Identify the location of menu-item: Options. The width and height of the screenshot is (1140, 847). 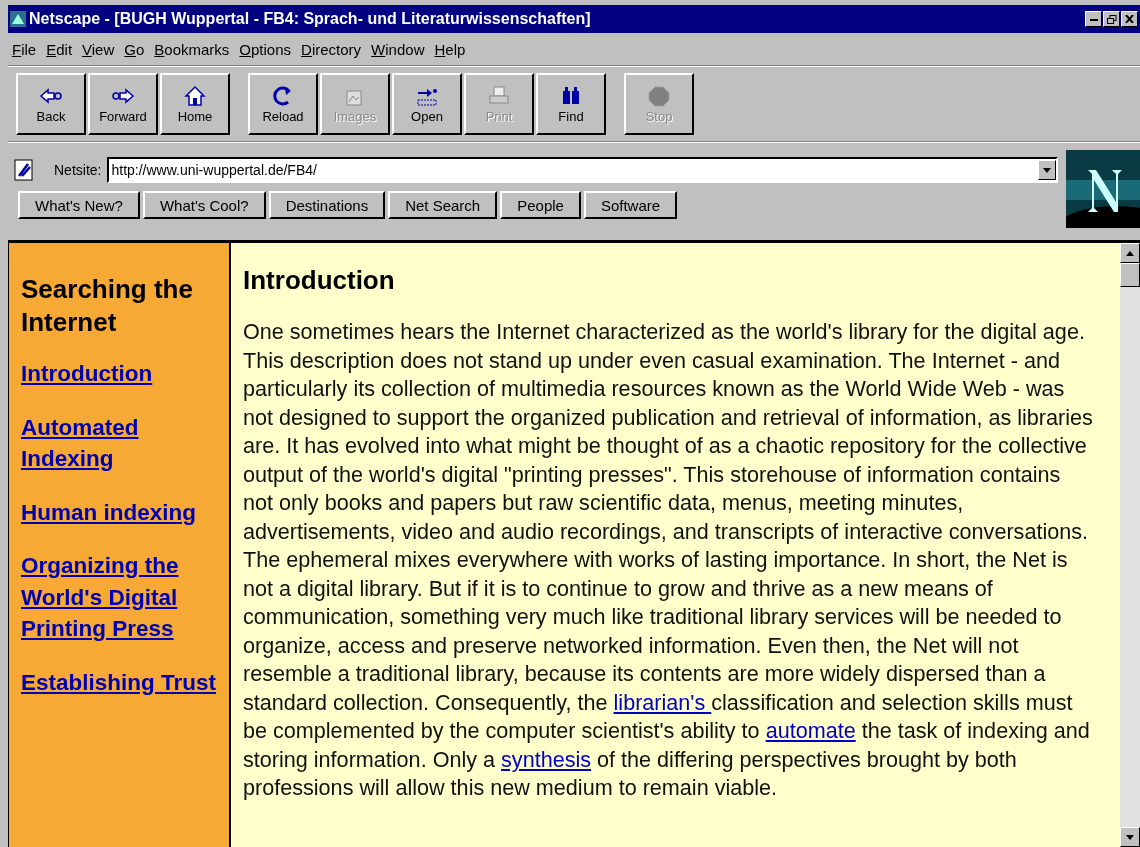
(268, 49).